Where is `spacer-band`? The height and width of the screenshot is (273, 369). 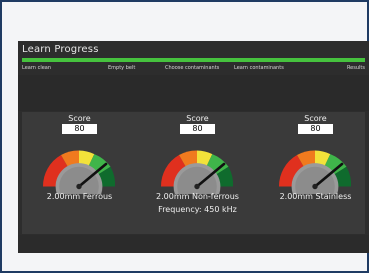
spacer-band is located at coordinates (193, 93).